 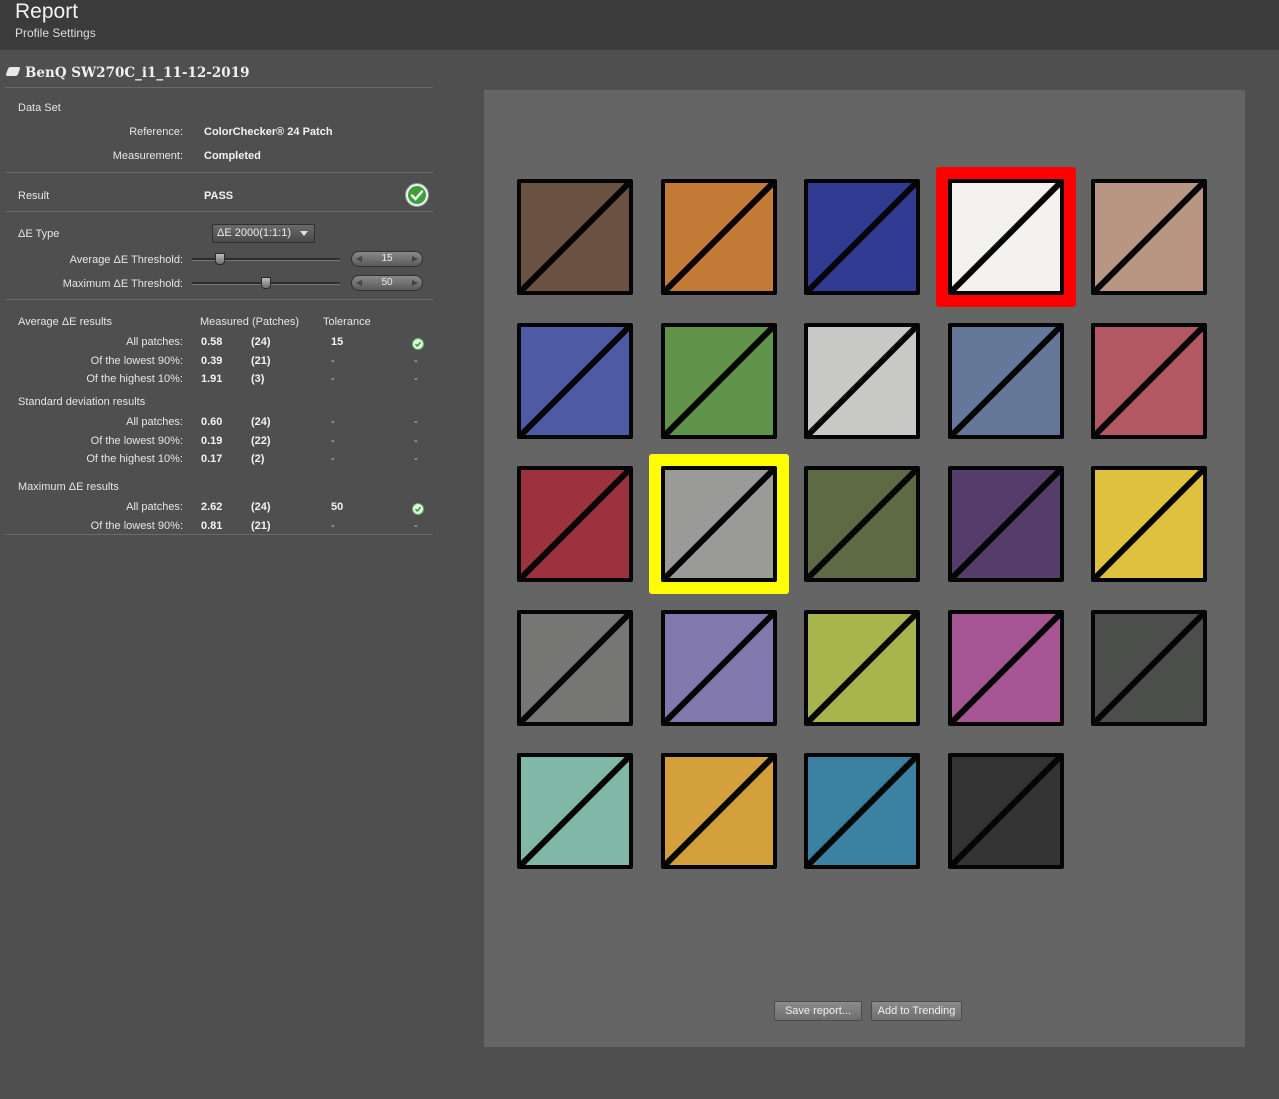 I want to click on average-row-value: 0.58, so click(x=212, y=342).